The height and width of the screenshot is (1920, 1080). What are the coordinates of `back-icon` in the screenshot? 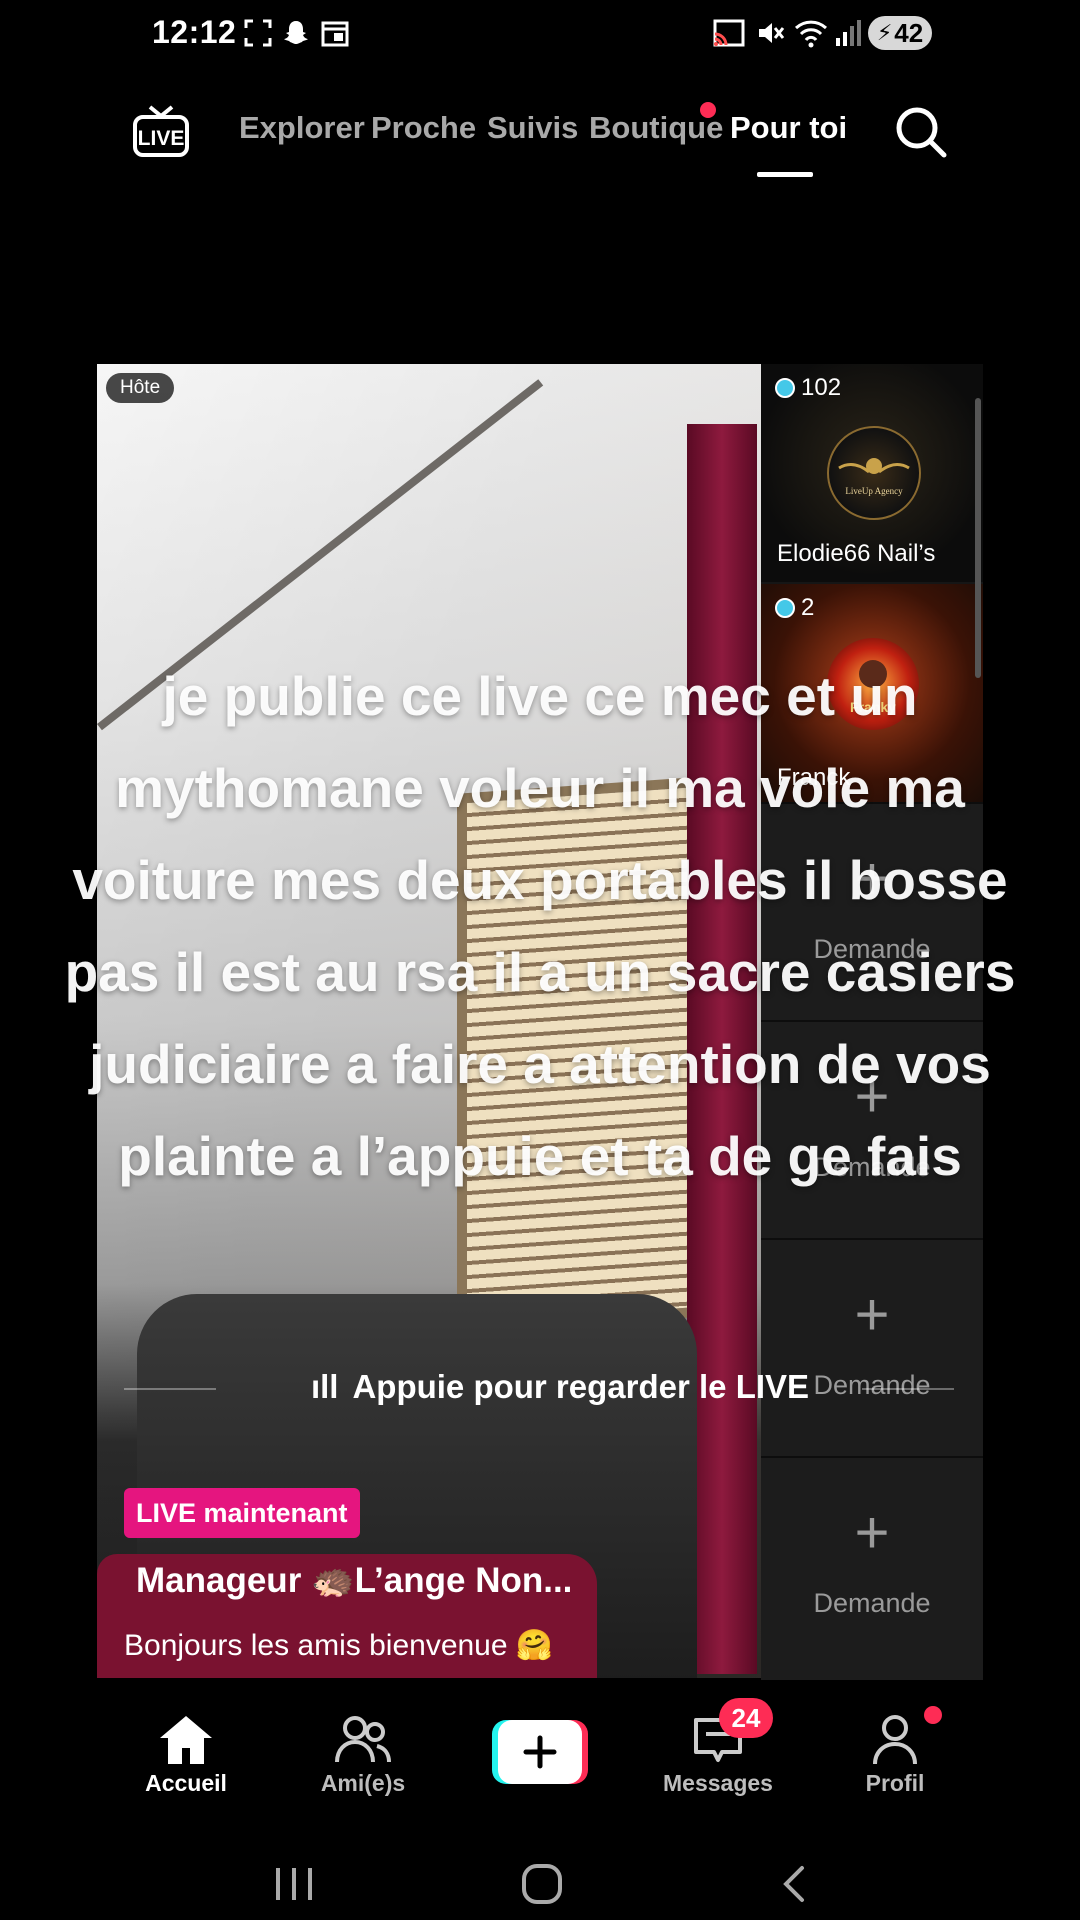 It's located at (793, 1886).